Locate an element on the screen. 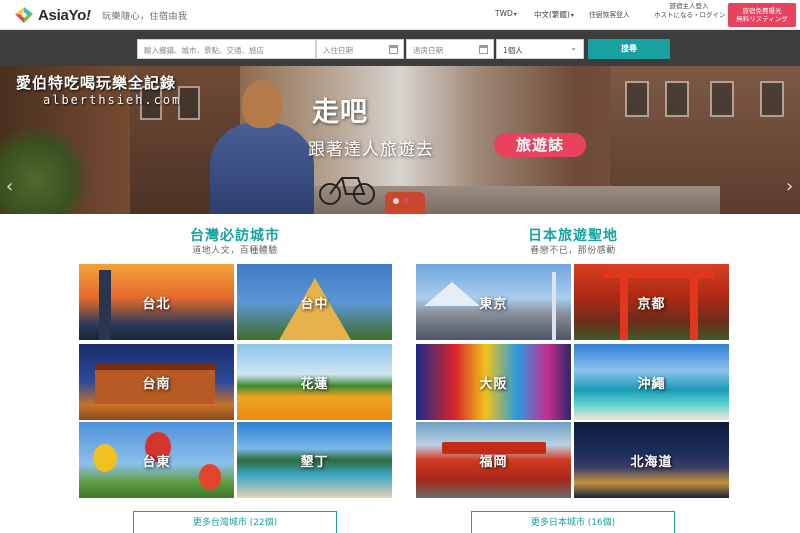 The image size is (800, 533). traveler-jacket is located at coordinates (262, 168).